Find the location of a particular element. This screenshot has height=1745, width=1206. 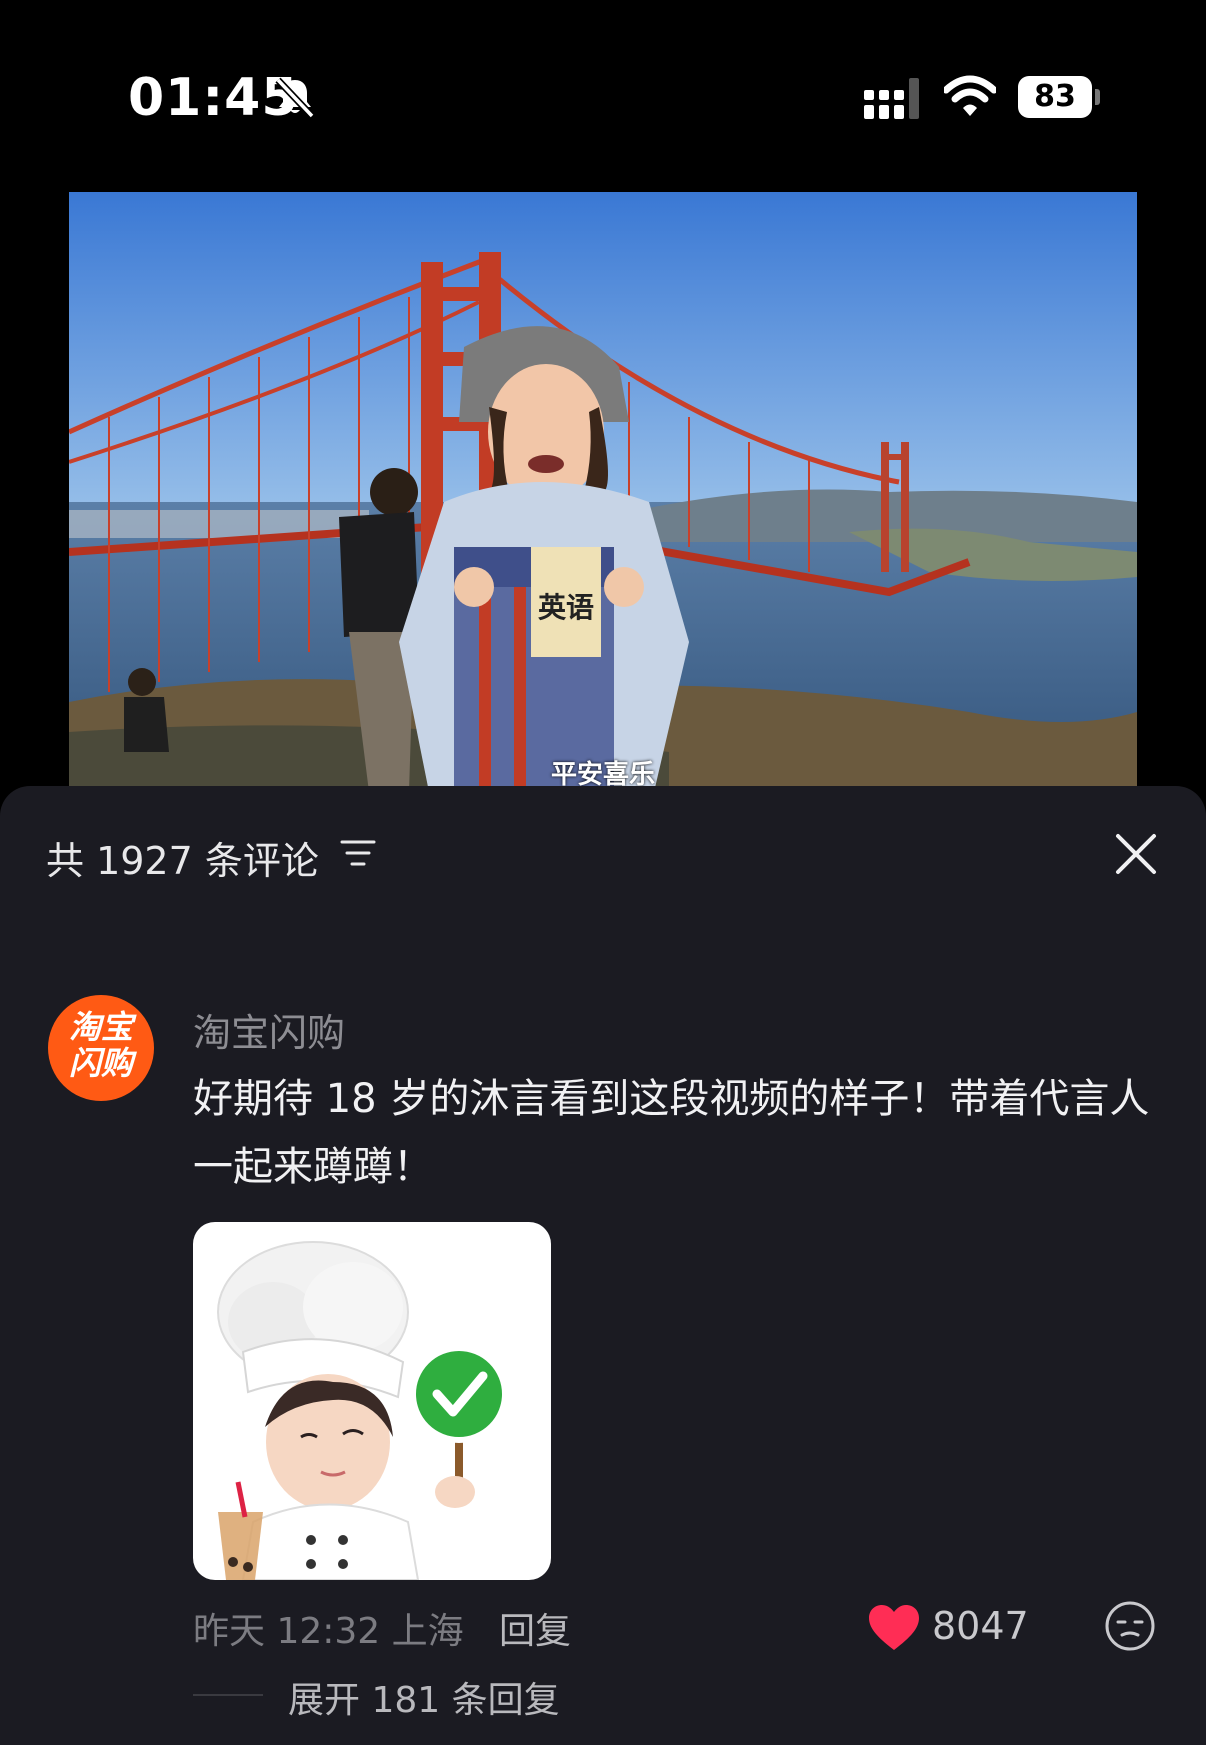

comment-sticker-image is located at coordinates (372, 1401).